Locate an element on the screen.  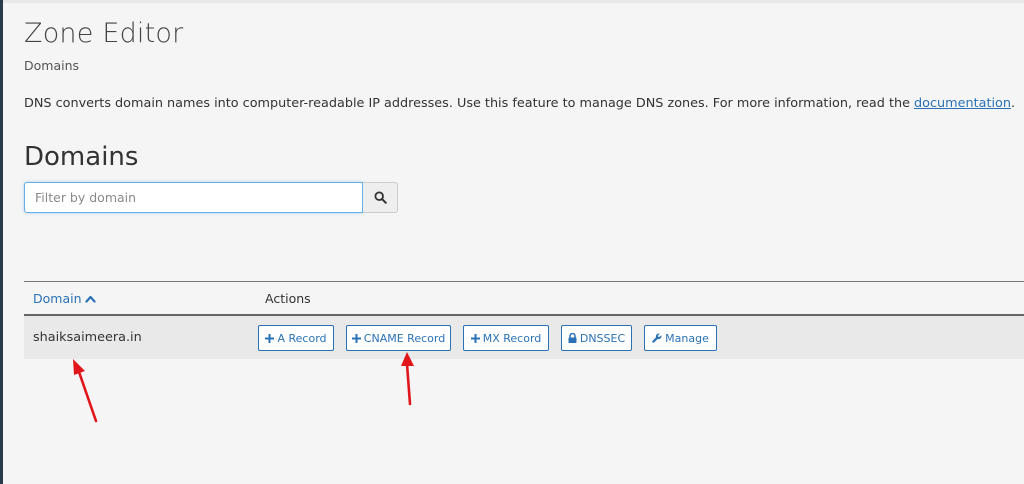
add-a-record-button: A Record is located at coordinates (296, 338).